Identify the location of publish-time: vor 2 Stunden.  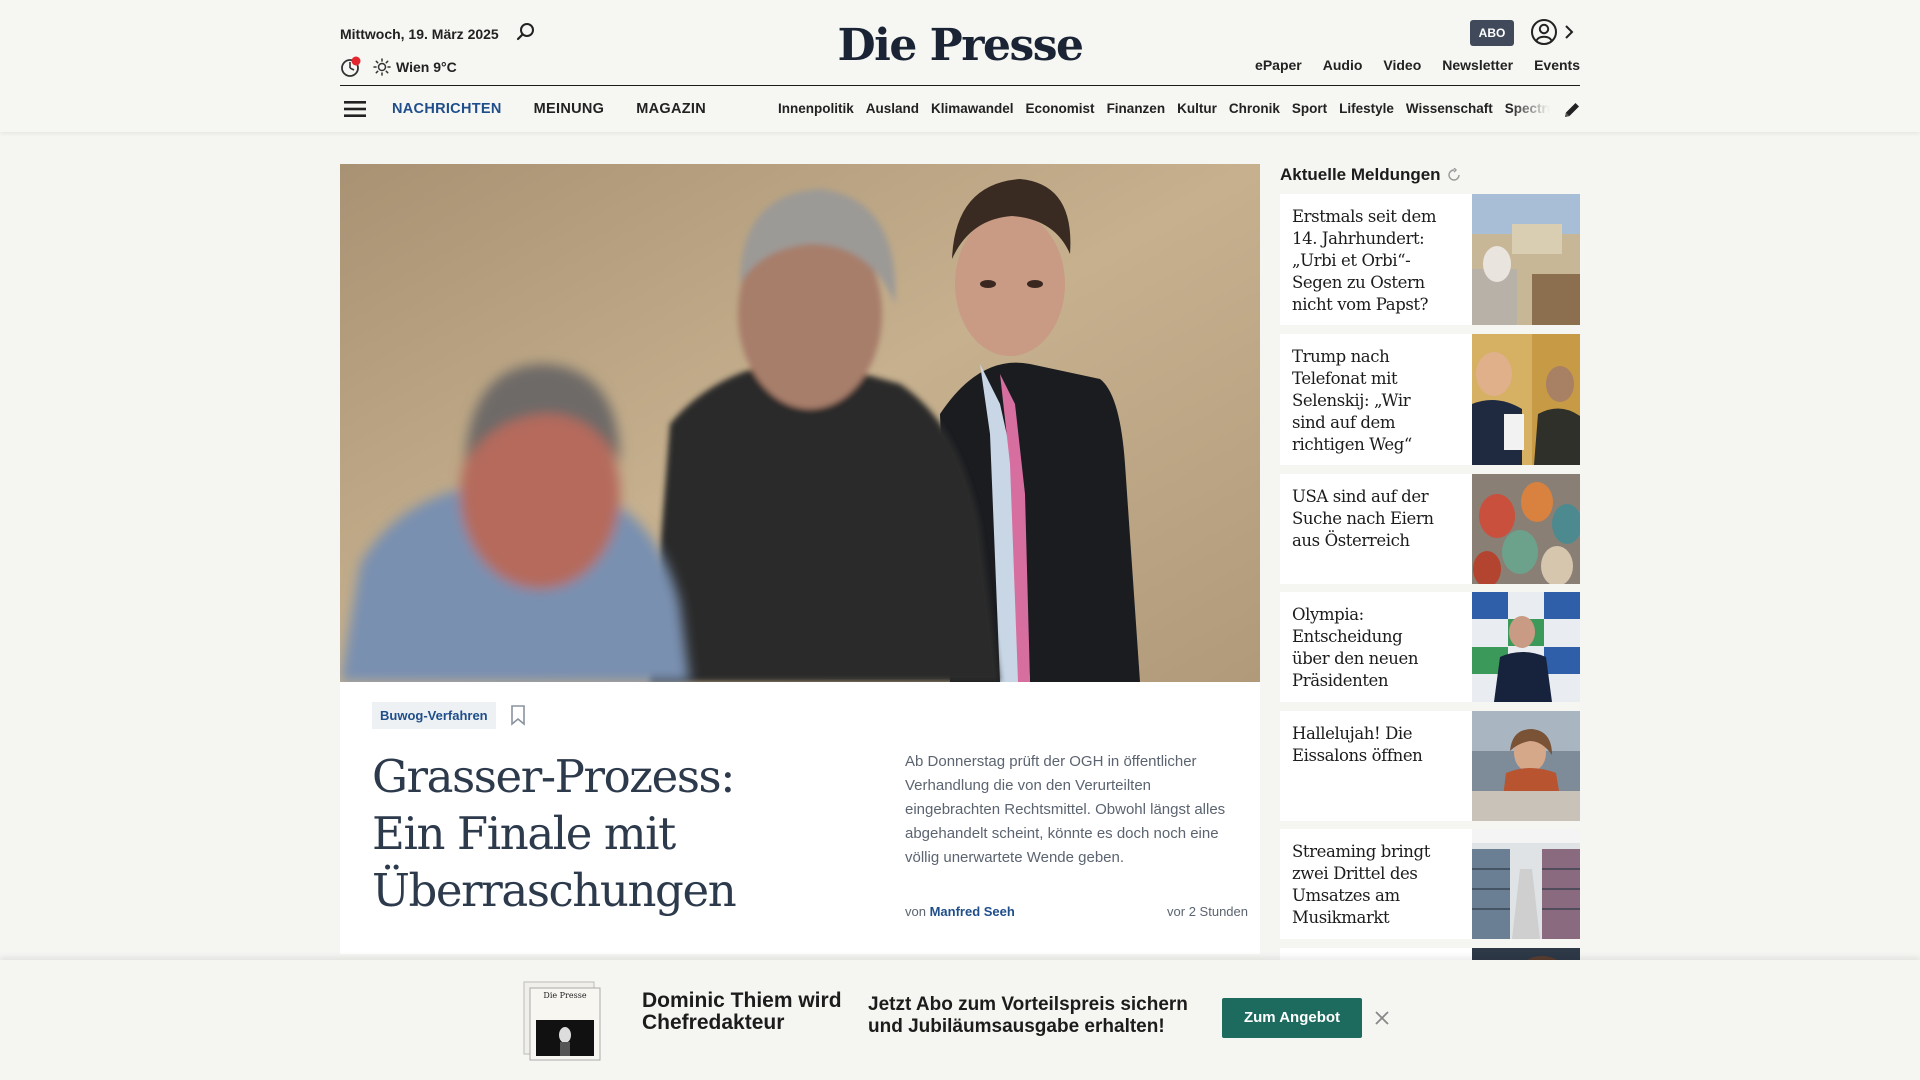
(1207, 911).